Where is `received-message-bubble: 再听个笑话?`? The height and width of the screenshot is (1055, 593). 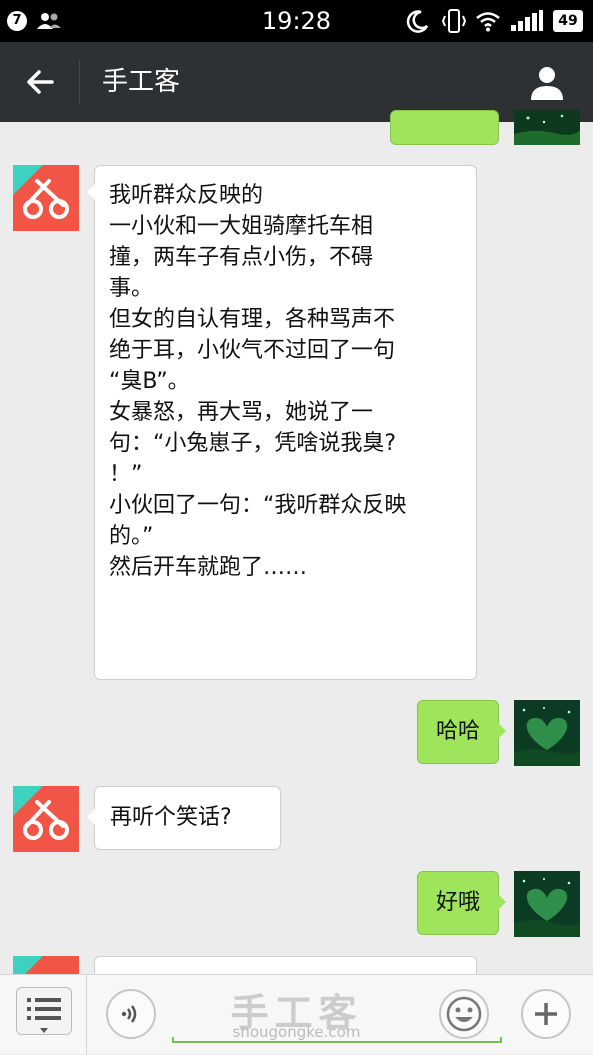 received-message-bubble: 再听个笑话? is located at coordinates (184, 818).